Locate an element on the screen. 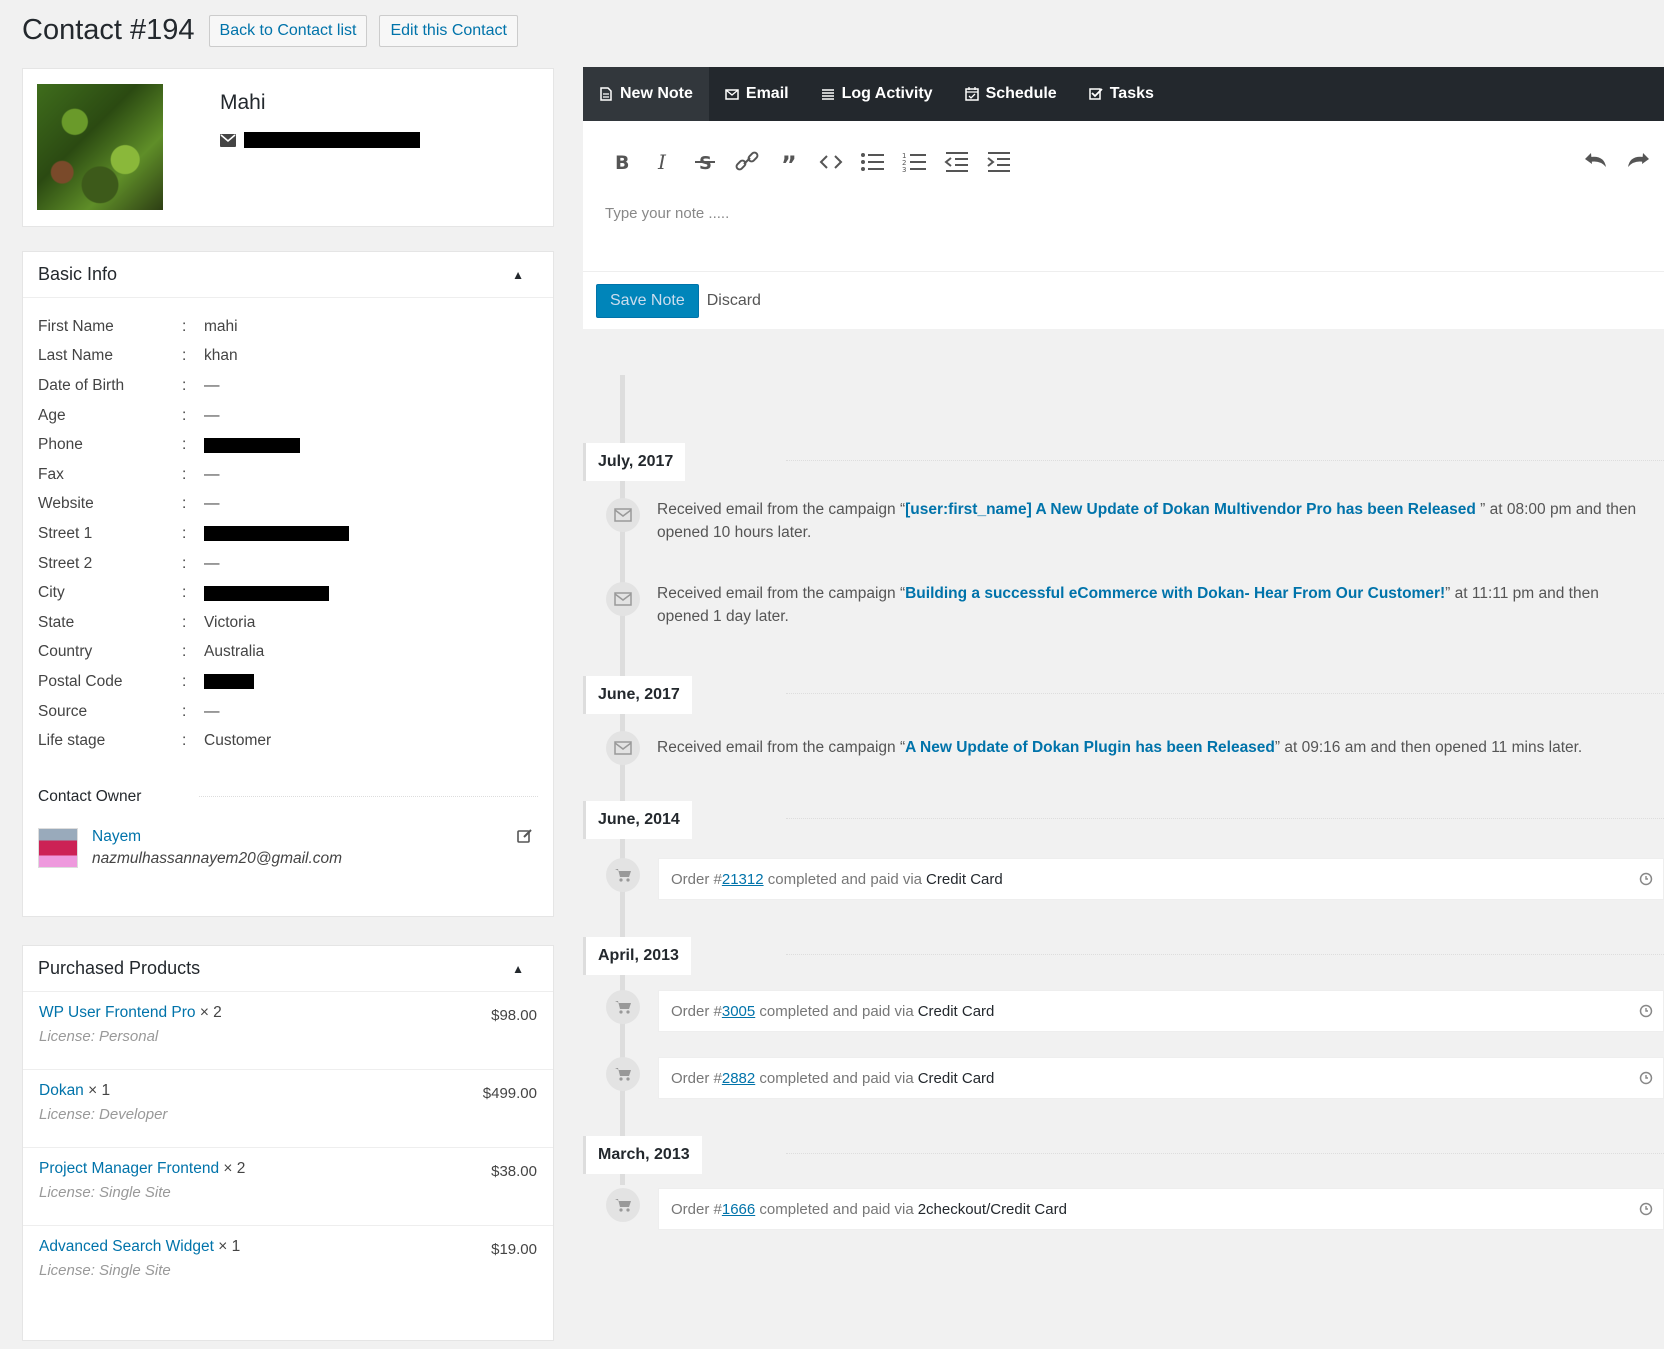 Image resolution: width=1664 pixels, height=1349 pixels. info-label: Street 1 is located at coordinates (65, 533).